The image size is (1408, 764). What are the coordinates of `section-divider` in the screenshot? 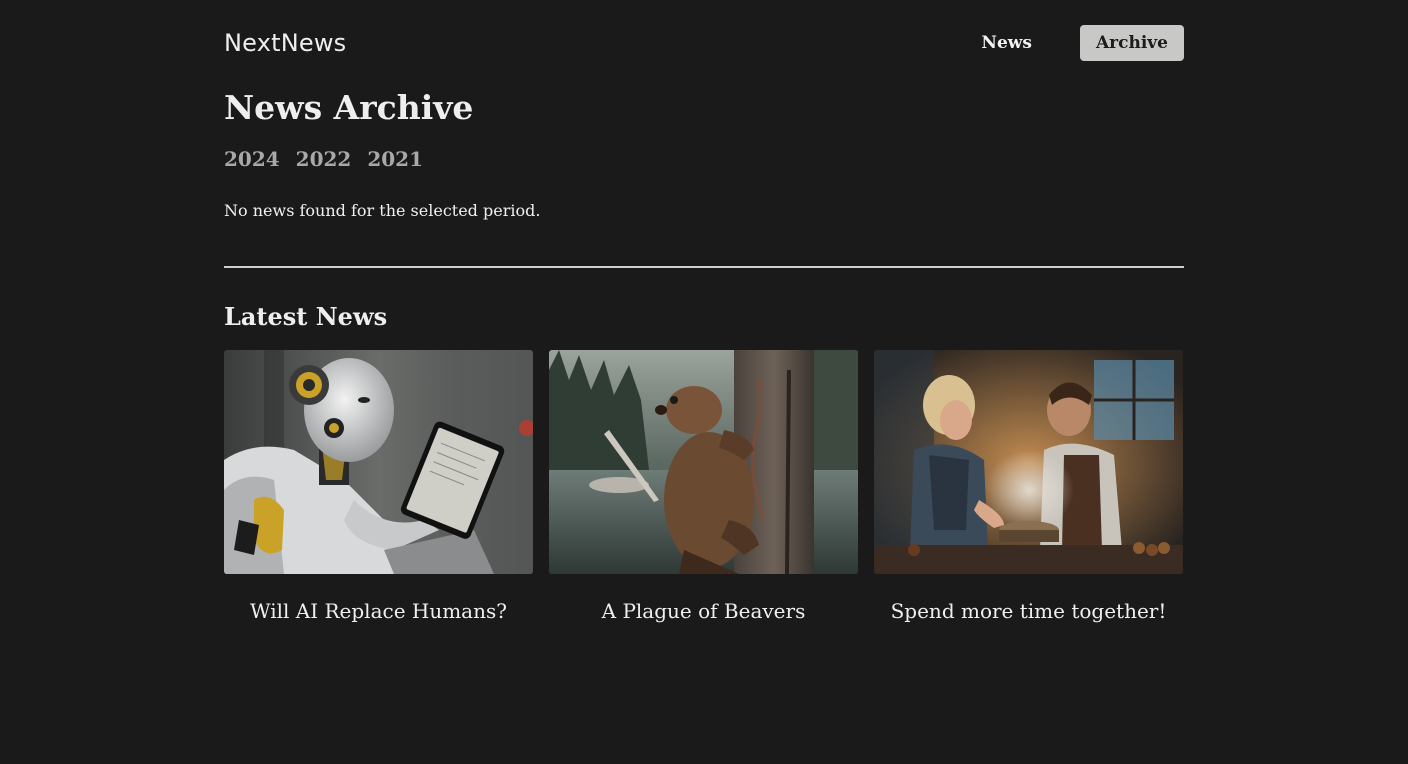 It's located at (704, 267).